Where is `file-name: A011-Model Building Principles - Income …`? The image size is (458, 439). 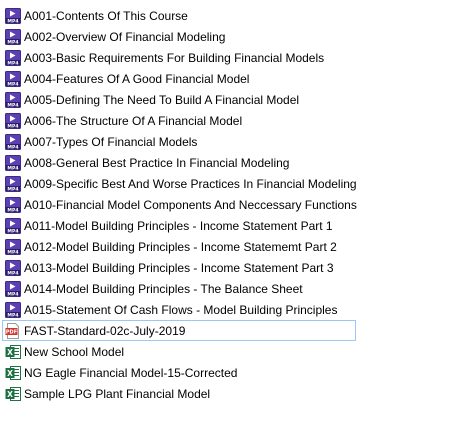
file-name: A011-Model Building Principles - Income … is located at coordinates (178, 225).